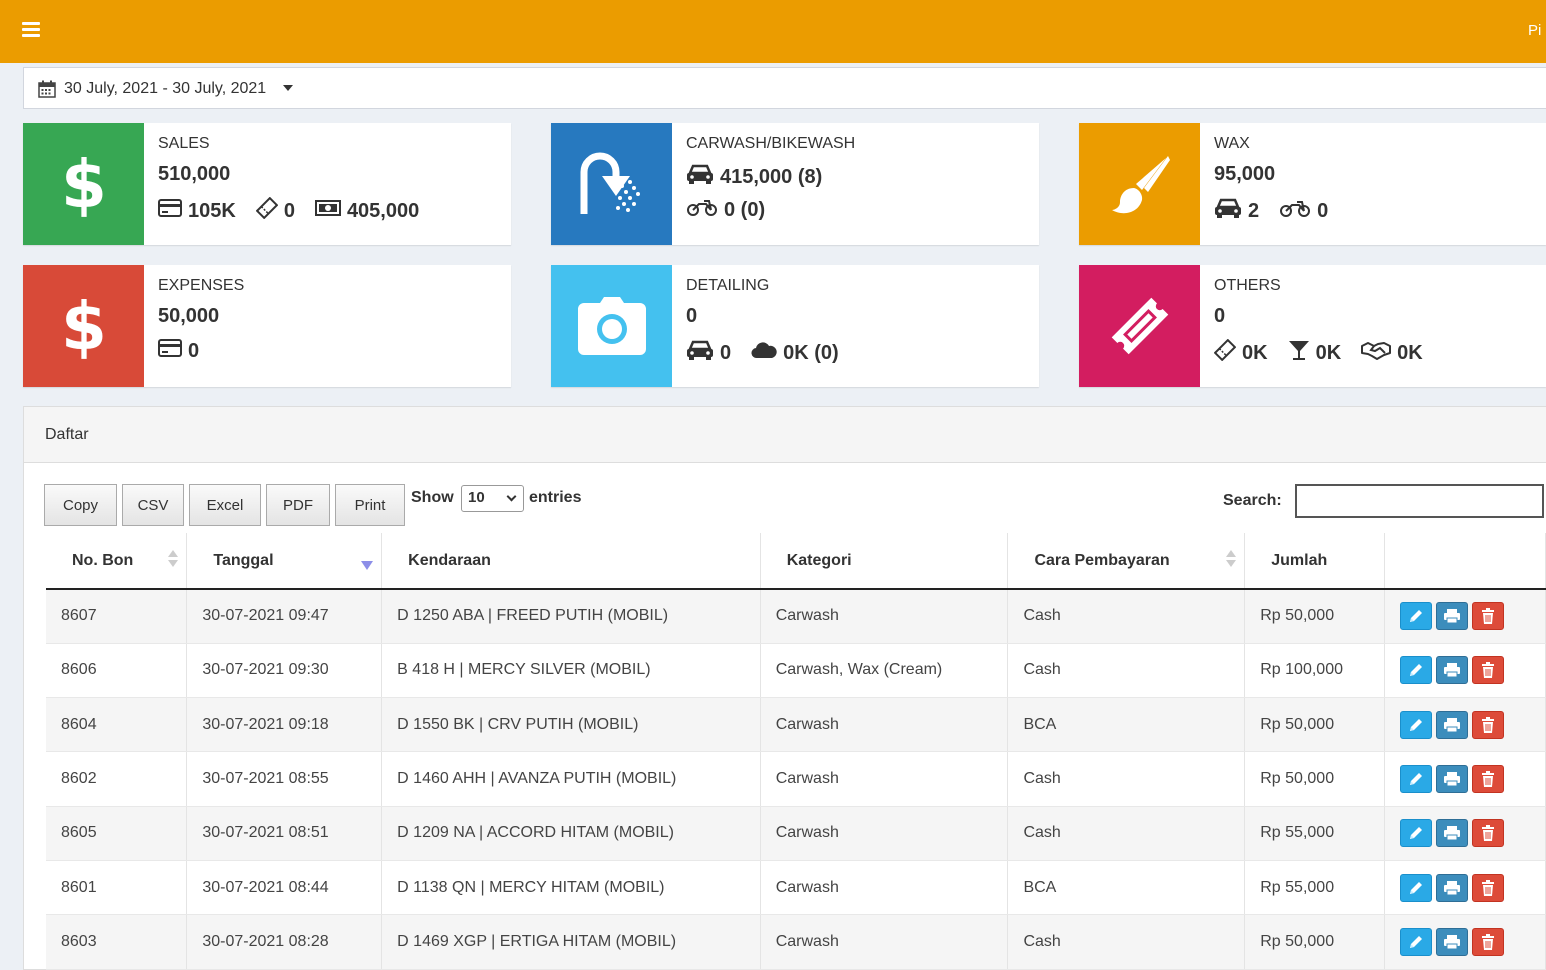 Image resolution: width=1546 pixels, height=970 pixels. I want to click on detailing-value: 0, so click(692, 316).